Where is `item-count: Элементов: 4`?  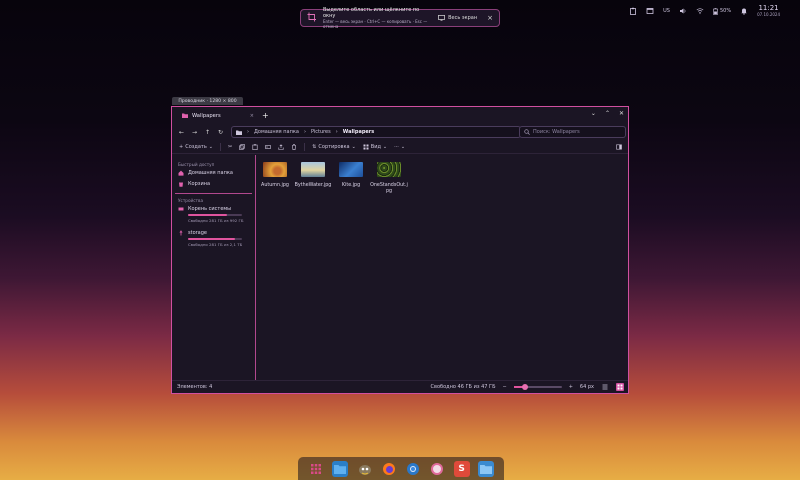 item-count: Элементов: 4 is located at coordinates (195, 387).